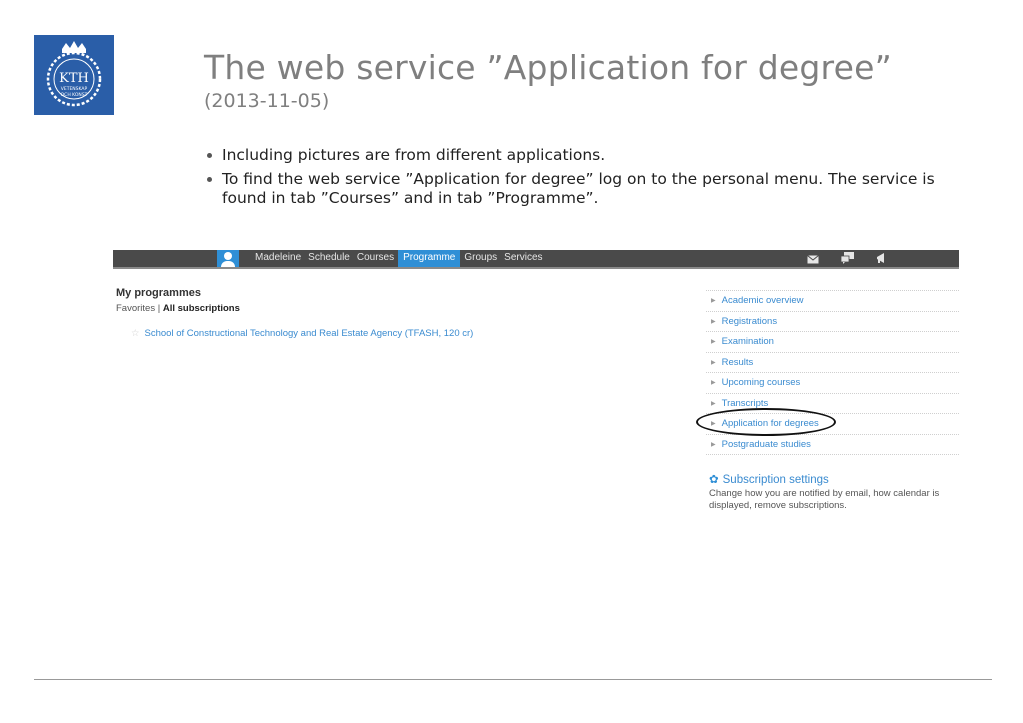 The image size is (1023, 723). I want to click on footer-divider, so click(513, 679).